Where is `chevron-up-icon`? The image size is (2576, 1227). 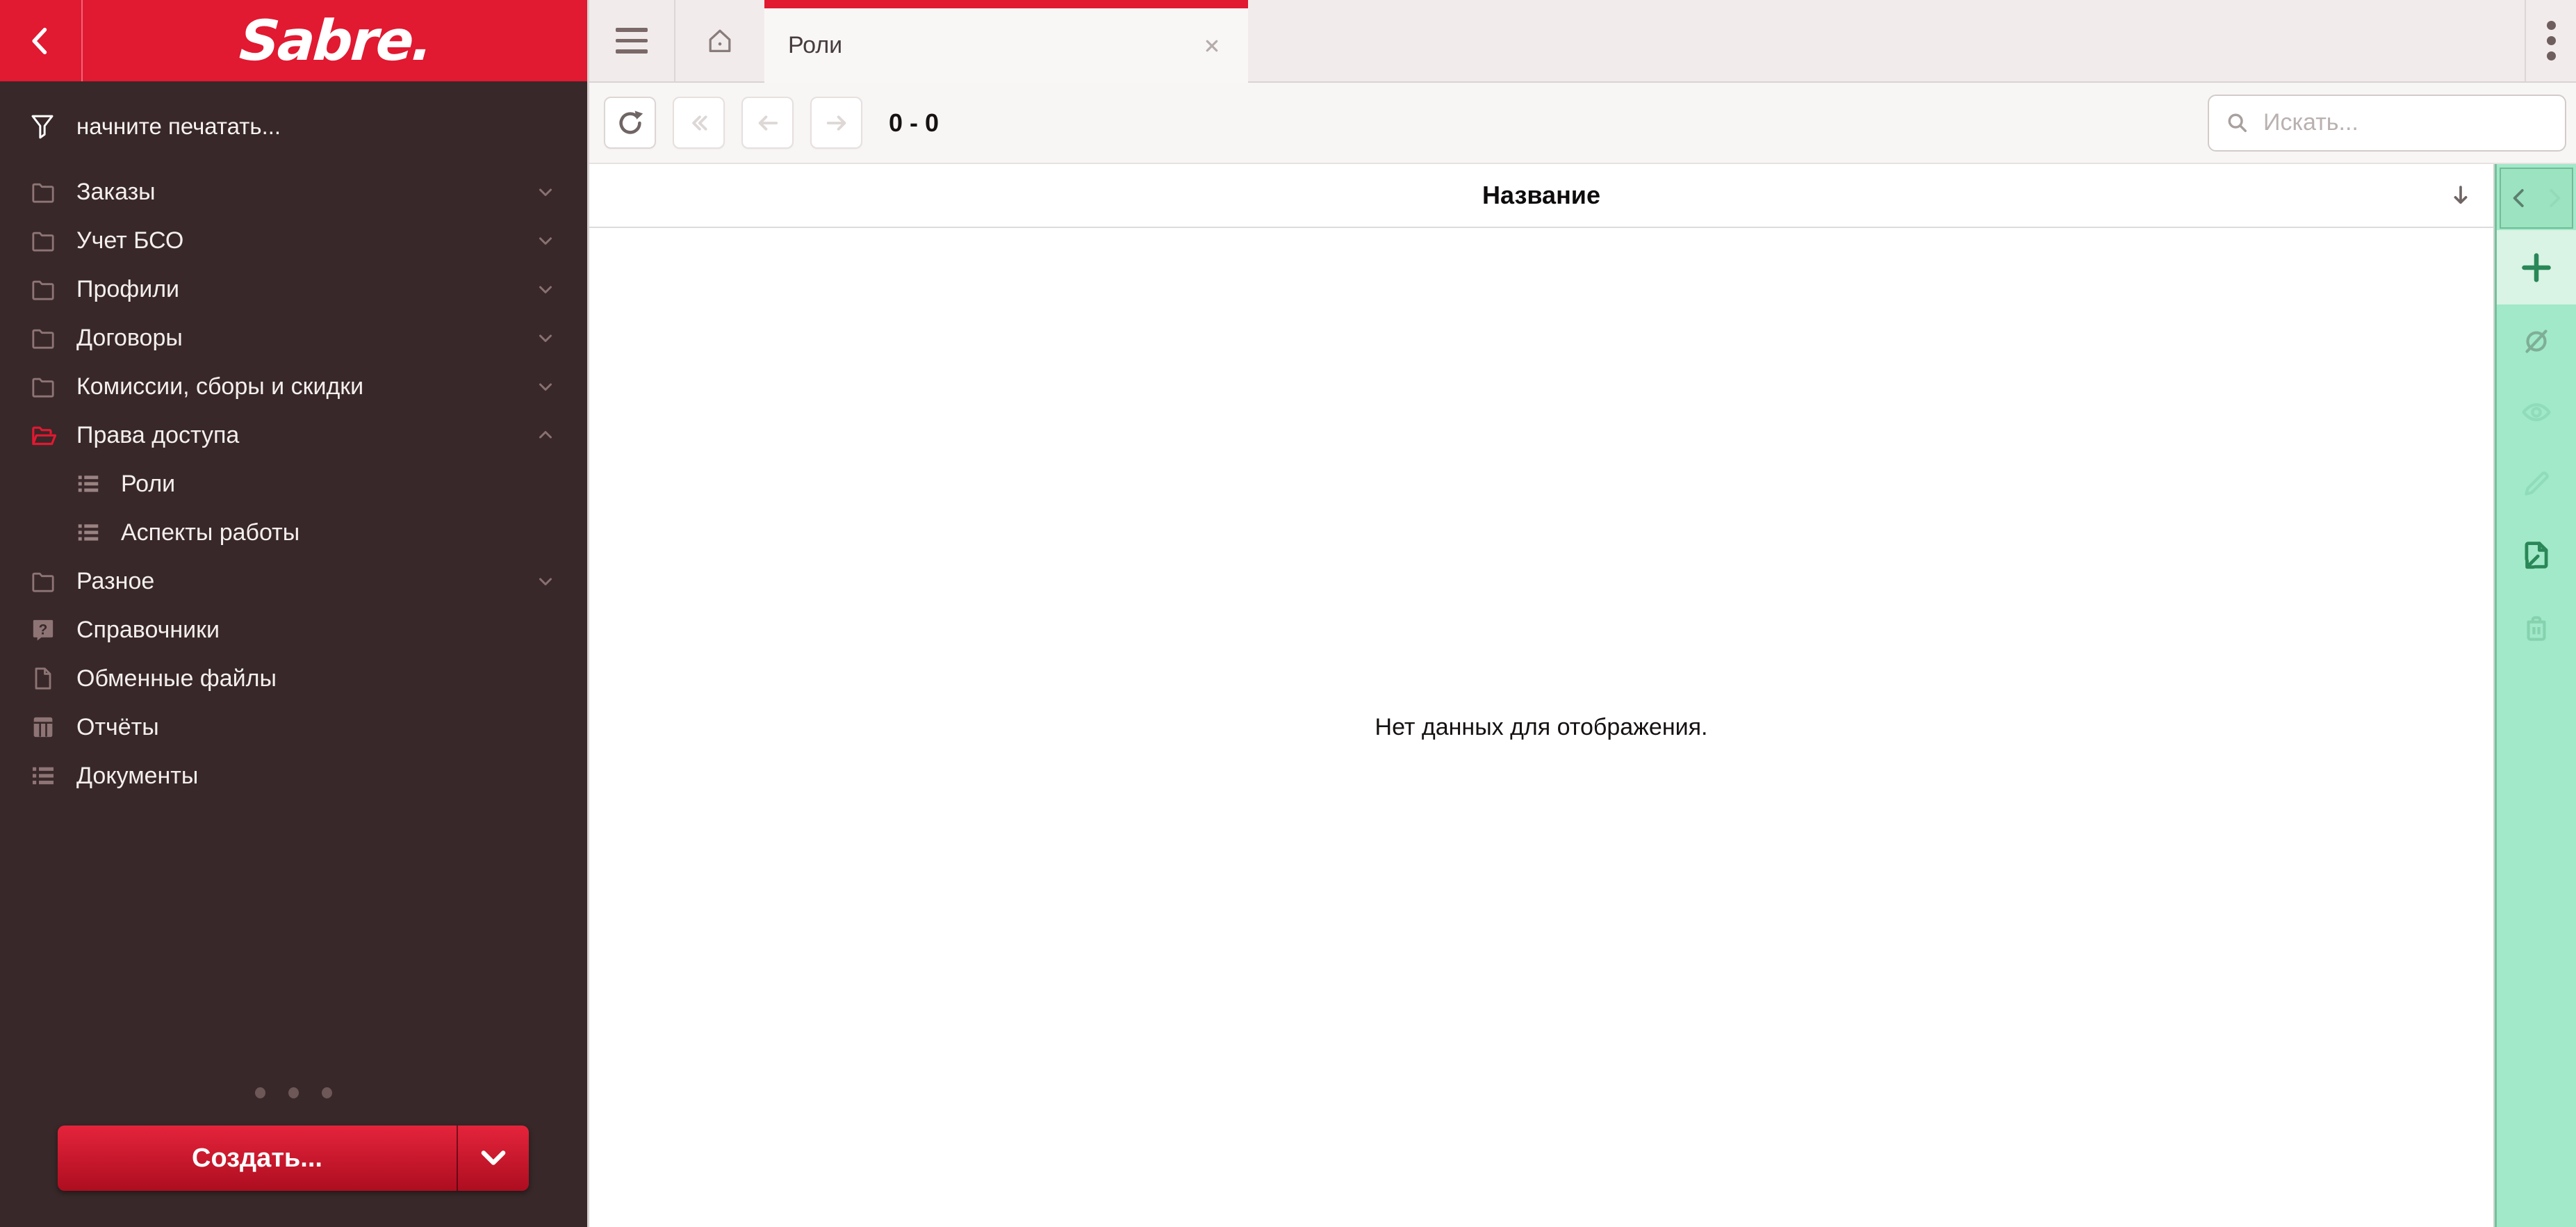 chevron-up-icon is located at coordinates (545, 435).